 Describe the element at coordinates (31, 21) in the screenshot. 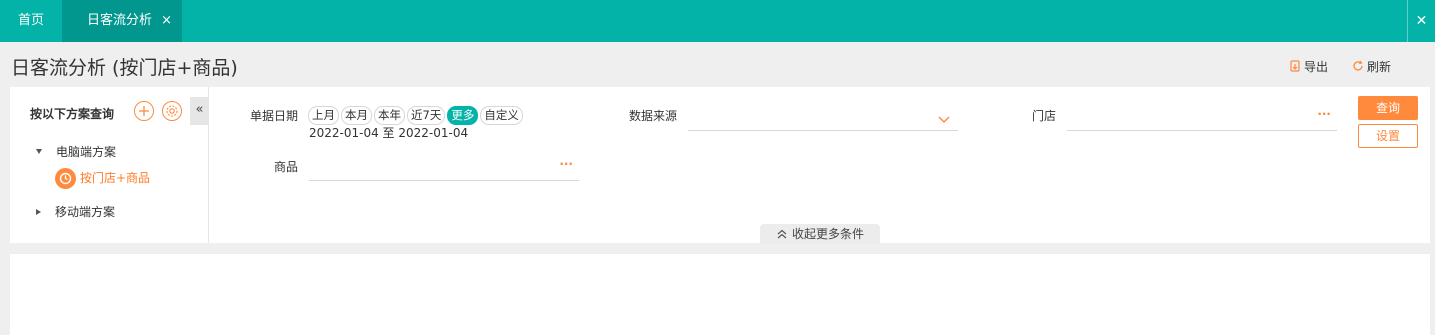

I see `tab-home: 首页` at that location.